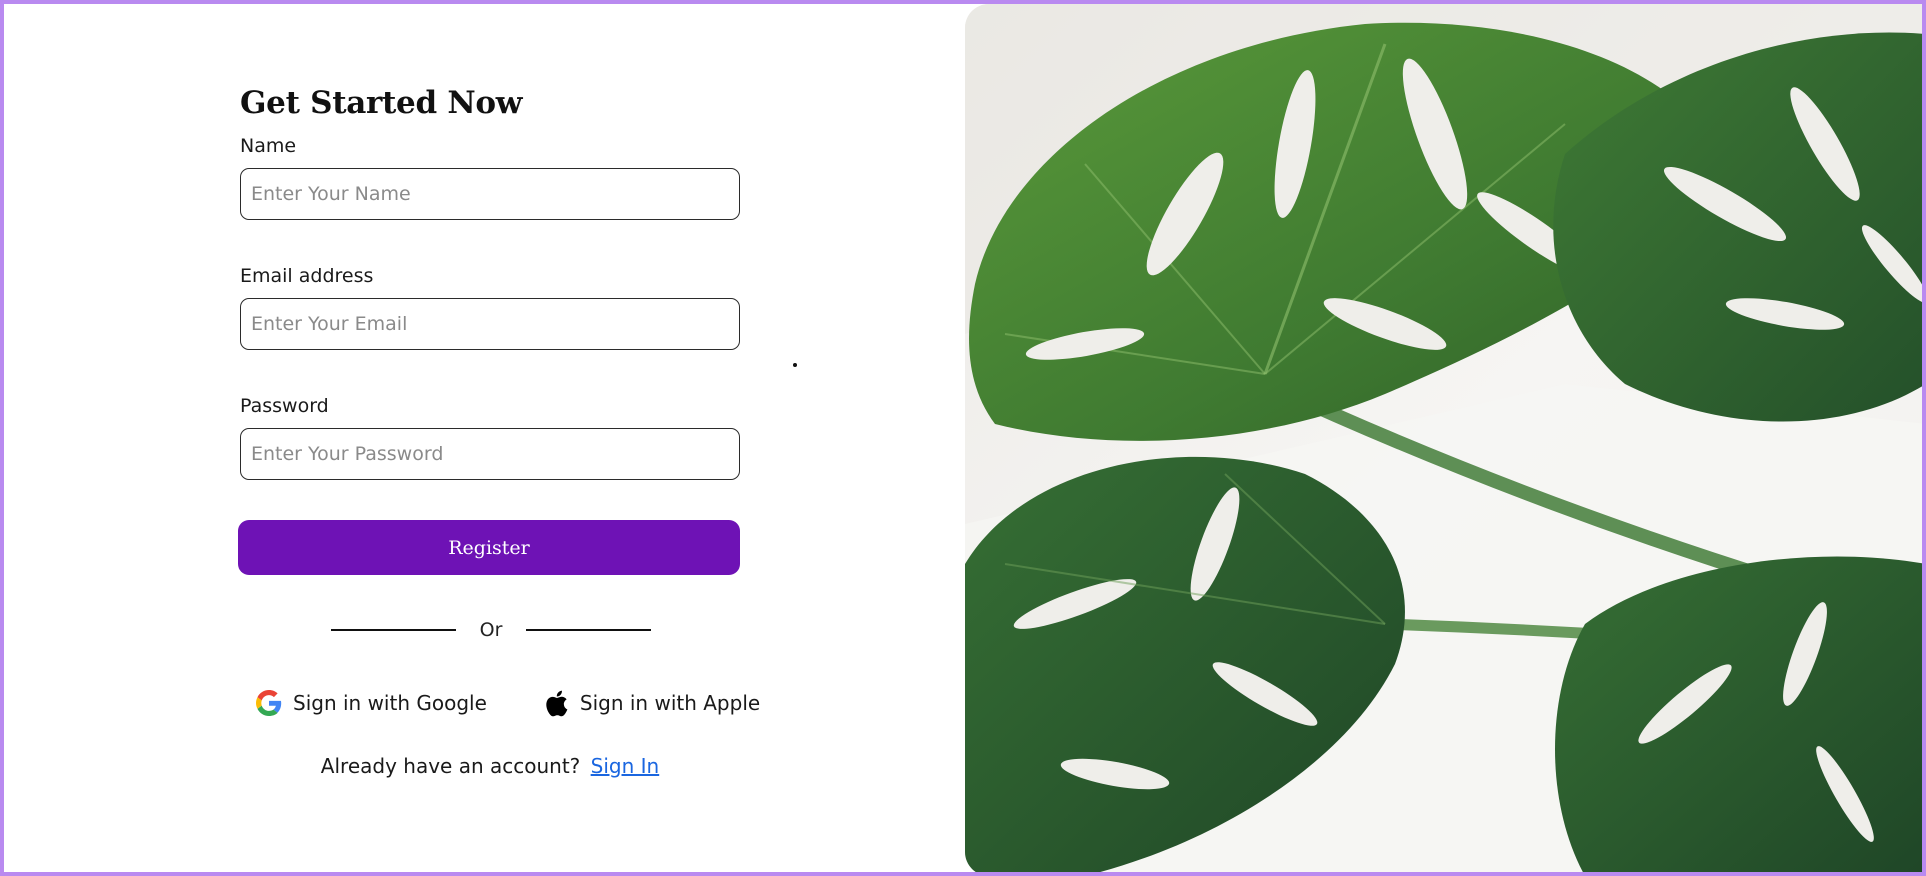 Image resolution: width=1926 pixels, height=876 pixels. Describe the element at coordinates (450, 766) in the screenshot. I see `account-prompt-text: Already have an account?` at that location.